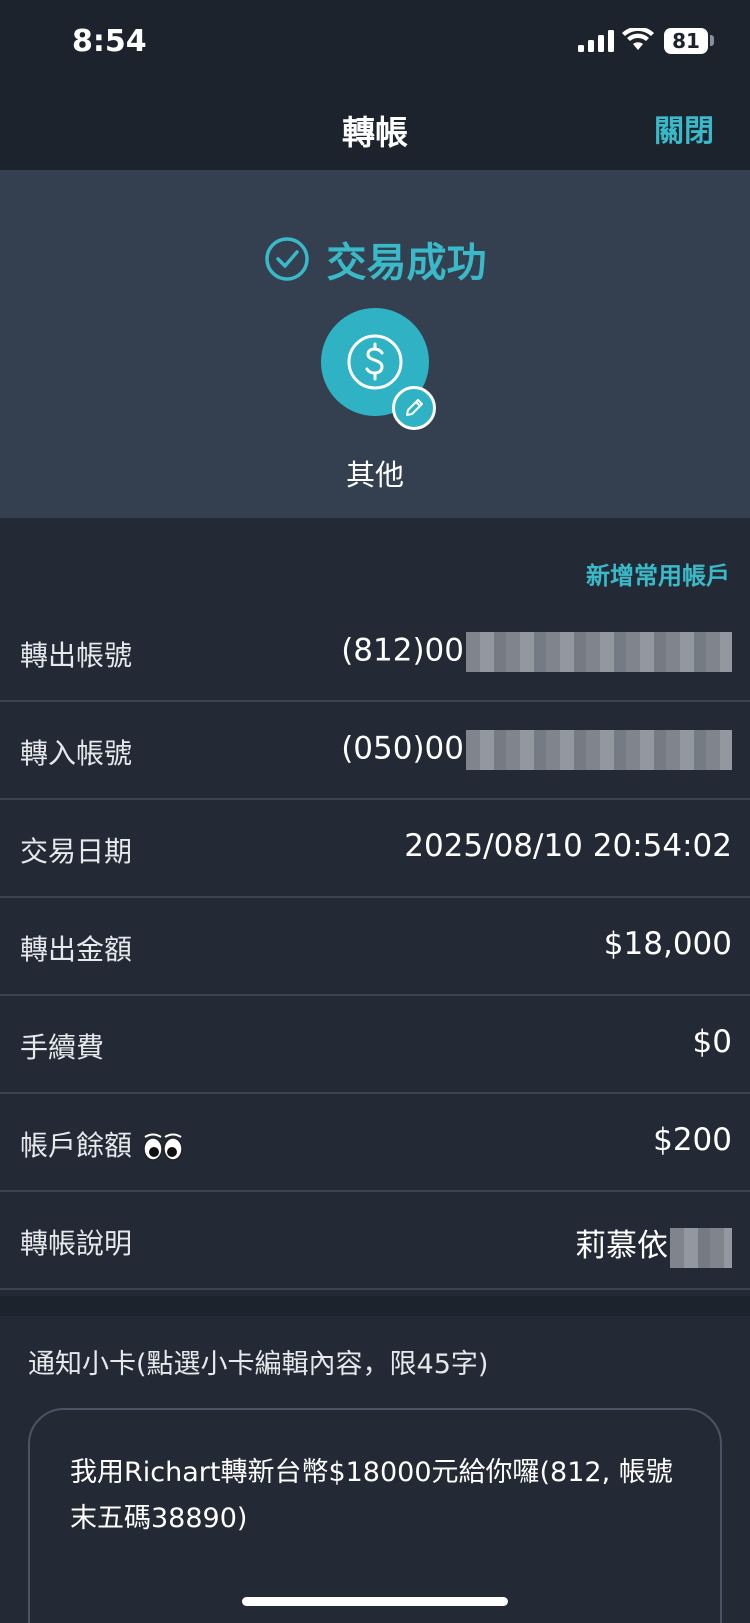  I want to click on close-button: 關閉, so click(684, 128).